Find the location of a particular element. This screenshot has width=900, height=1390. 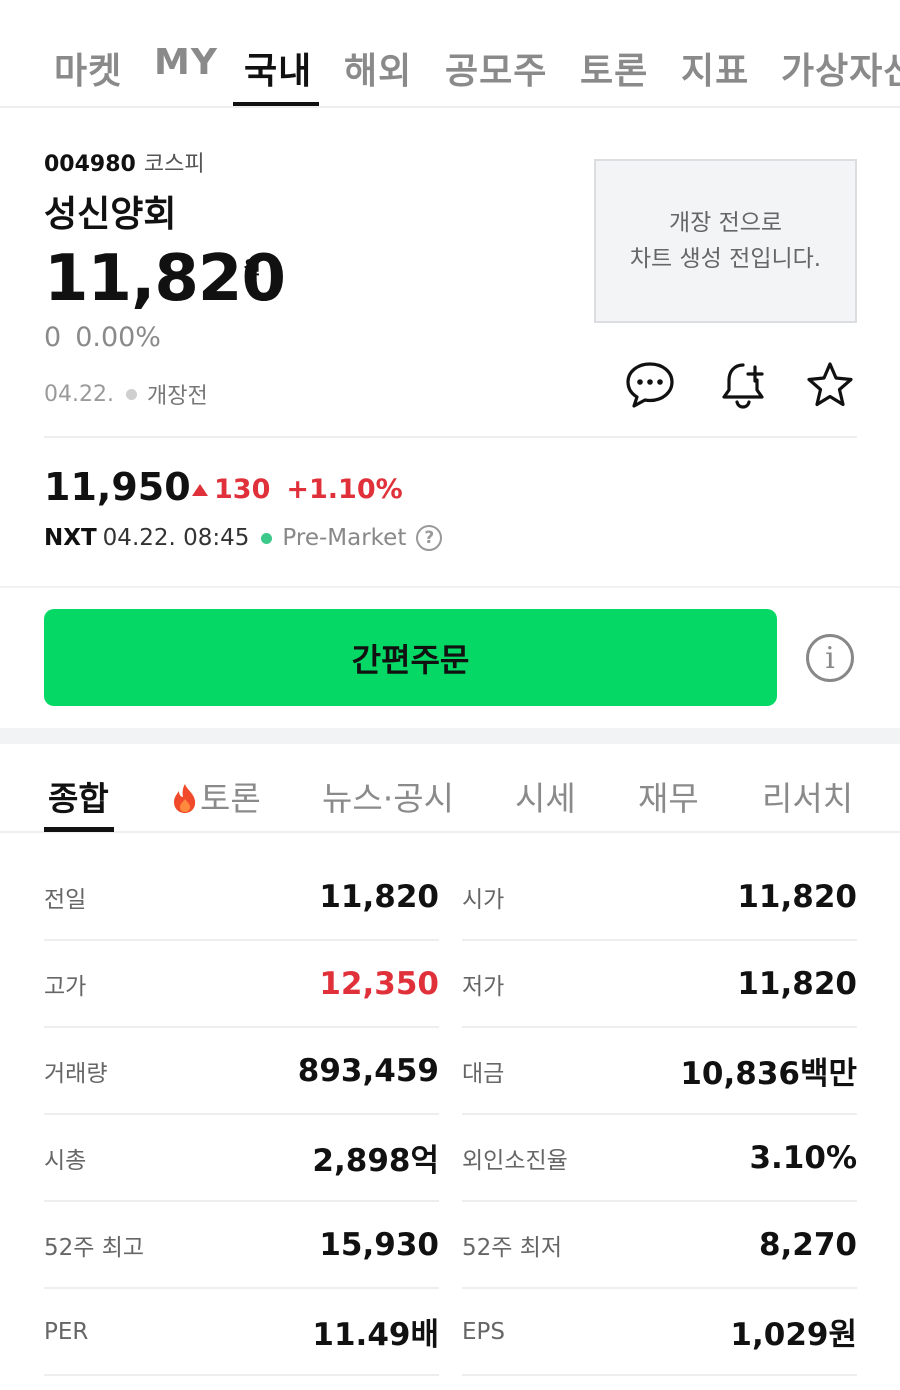

live-dot is located at coordinates (267, 538).